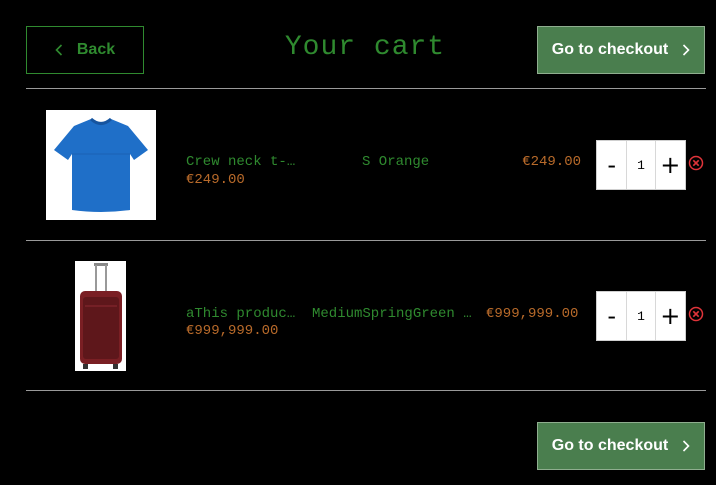  Describe the element at coordinates (96, 49) in the screenshot. I see `back-button-label: Back` at that location.